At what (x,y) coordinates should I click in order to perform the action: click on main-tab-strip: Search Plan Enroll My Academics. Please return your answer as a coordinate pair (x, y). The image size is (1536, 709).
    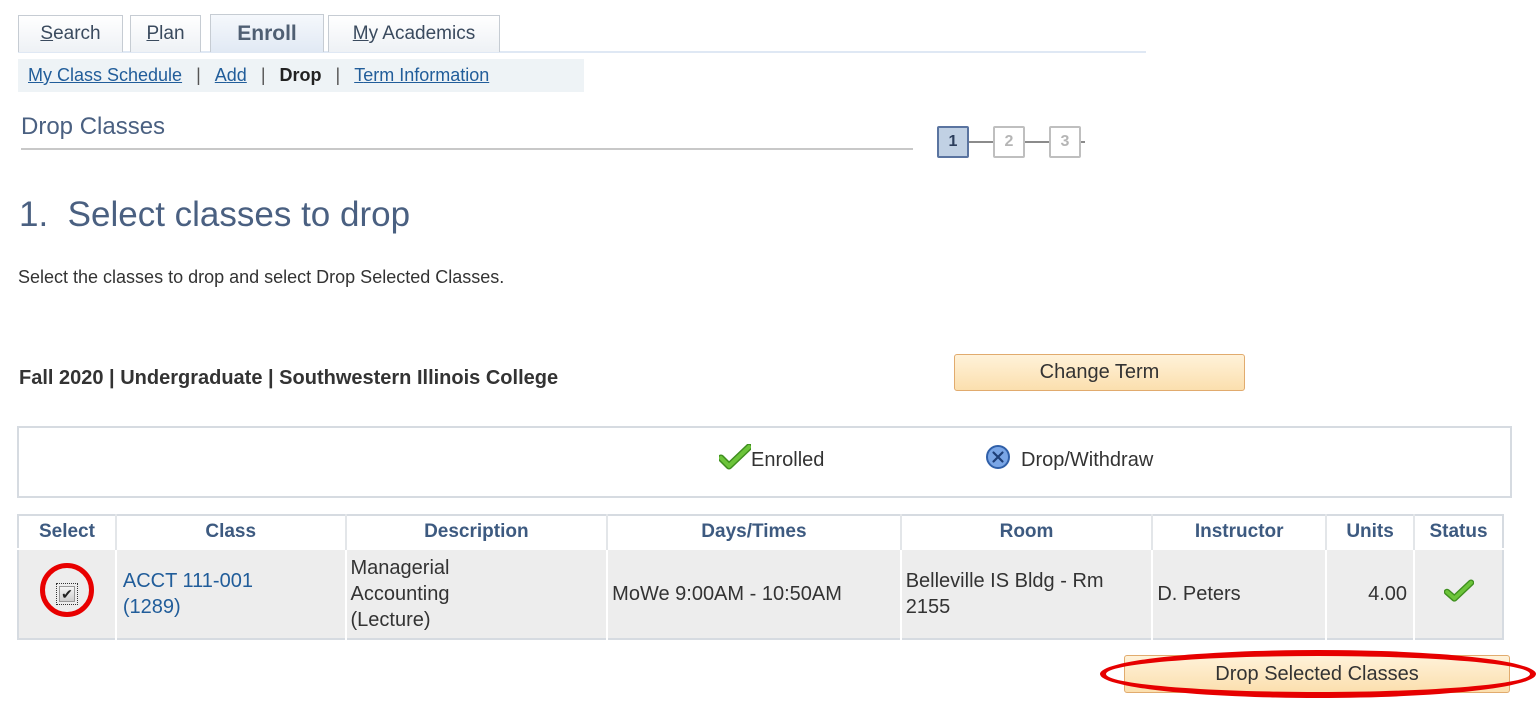
    Looking at the image, I should click on (582, 33).